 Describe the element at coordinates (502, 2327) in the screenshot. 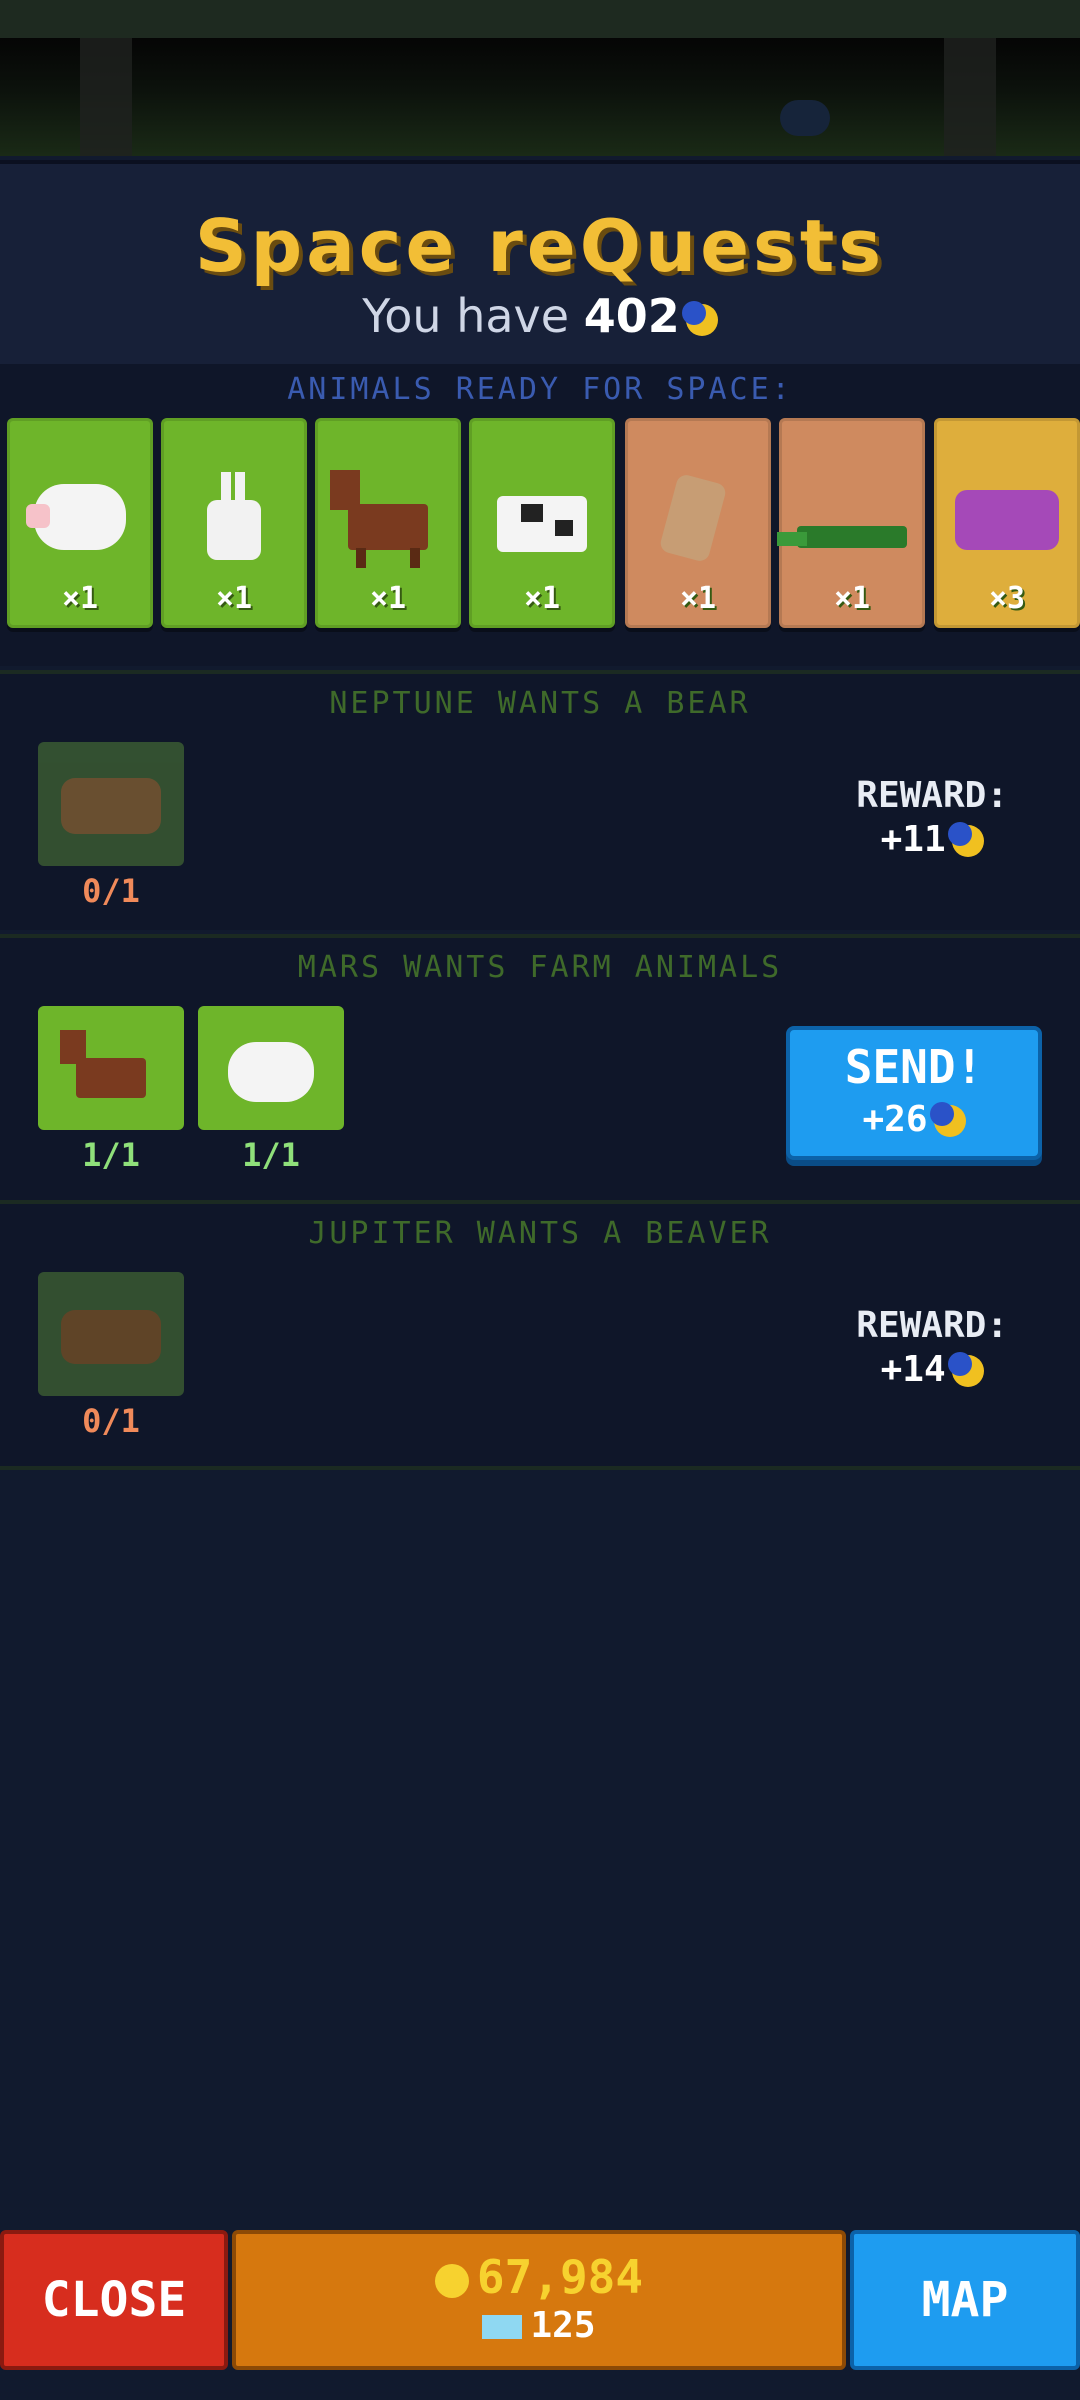

I see `gem-icon` at that location.